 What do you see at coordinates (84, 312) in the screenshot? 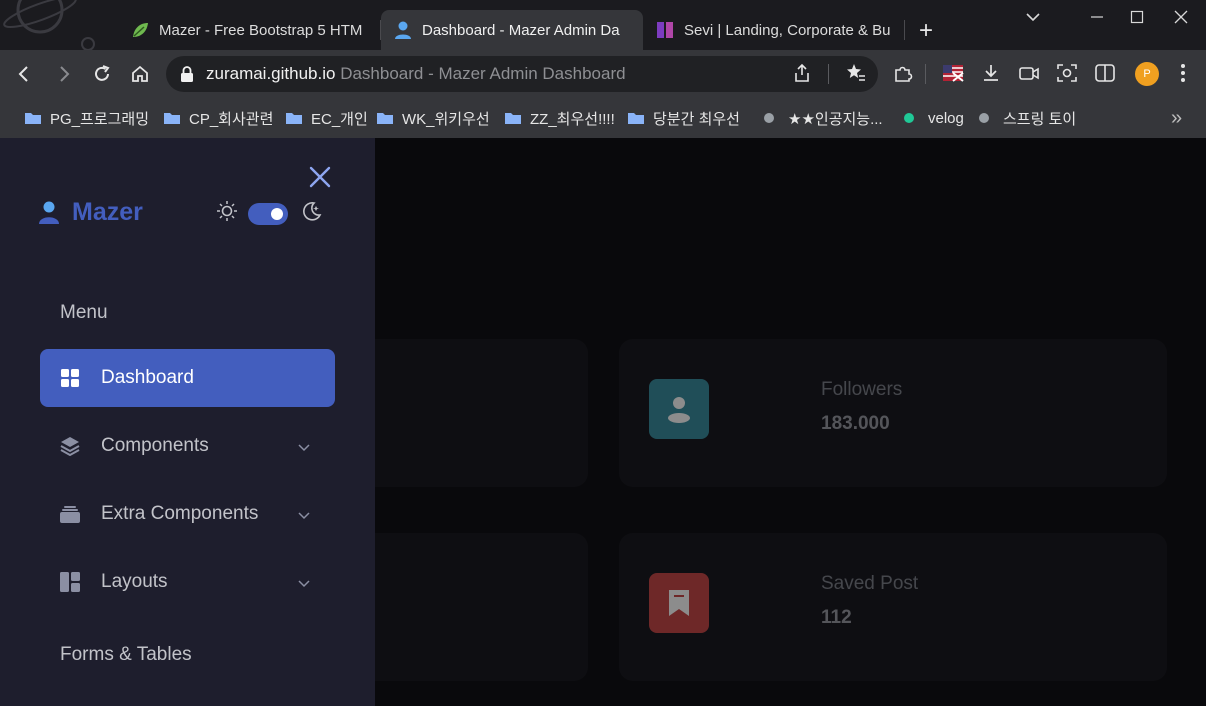
I see `menu-title: Menu` at bounding box center [84, 312].